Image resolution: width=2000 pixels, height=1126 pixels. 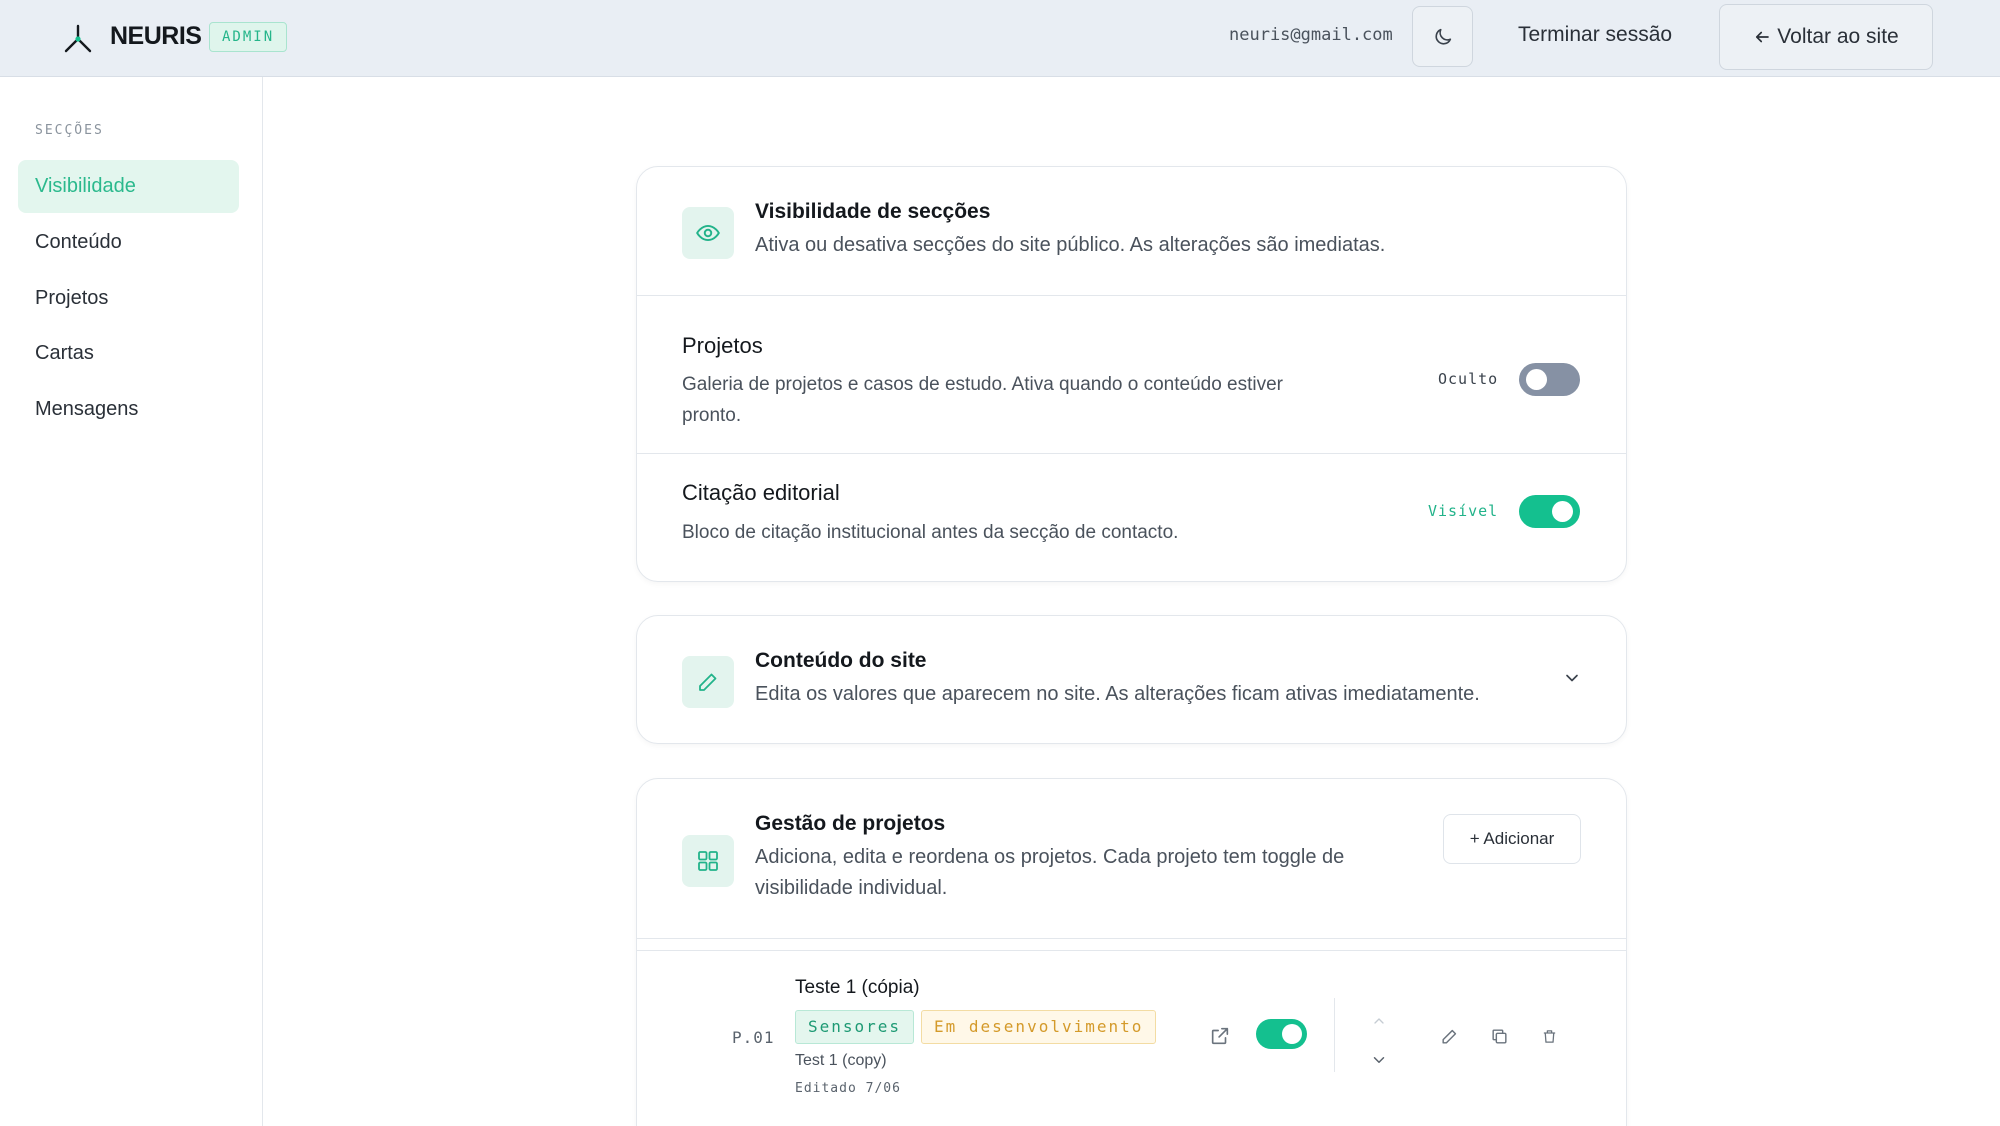 I want to click on sidebar-item-projetos: Projetos, so click(x=128, y=298).